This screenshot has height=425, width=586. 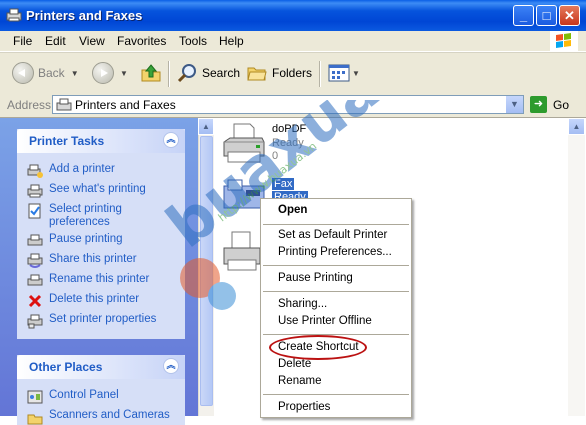 What do you see at coordinates (549, 104) in the screenshot?
I see `go-button: ➜ Go` at bounding box center [549, 104].